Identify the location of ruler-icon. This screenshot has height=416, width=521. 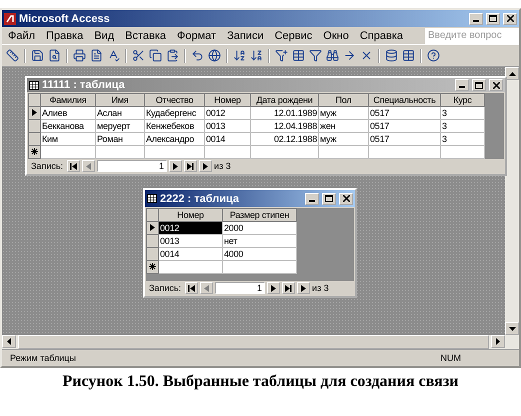
(12, 55).